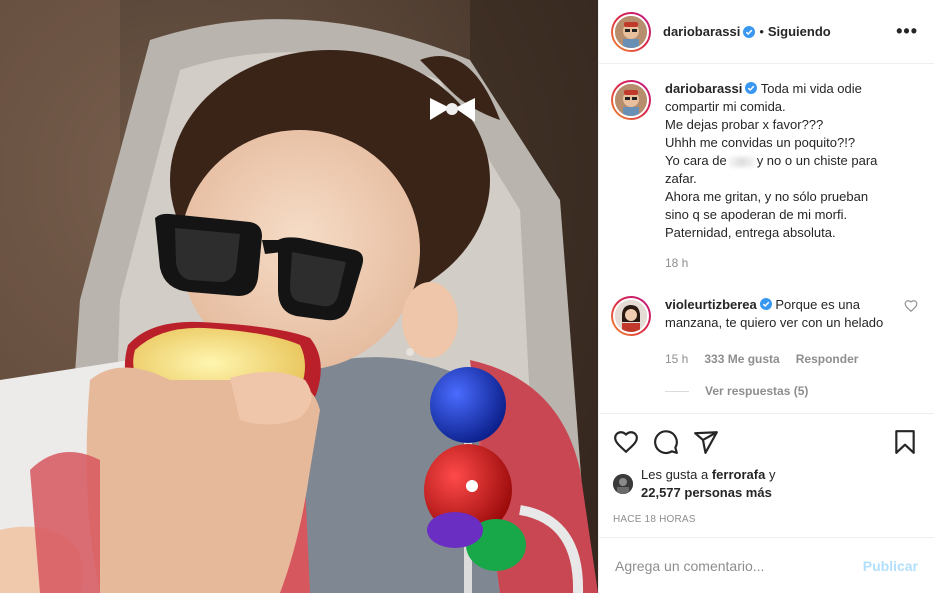  I want to click on commenter-avatar-image, so click(631, 316).